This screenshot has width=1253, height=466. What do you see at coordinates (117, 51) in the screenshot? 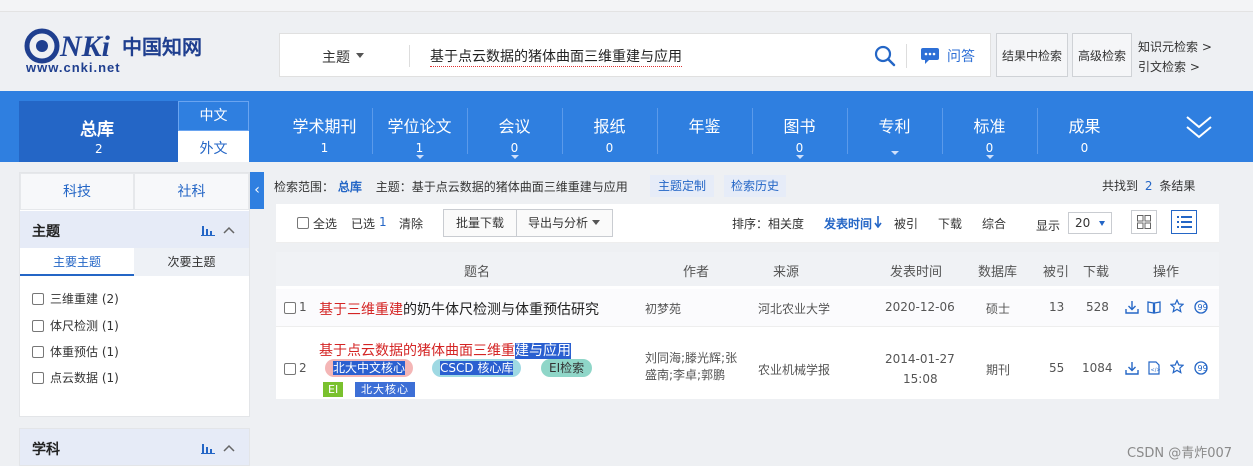
I see `cnki-logo: NKi 中国知网 www.cnki.net` at bounding box center [117, 51].